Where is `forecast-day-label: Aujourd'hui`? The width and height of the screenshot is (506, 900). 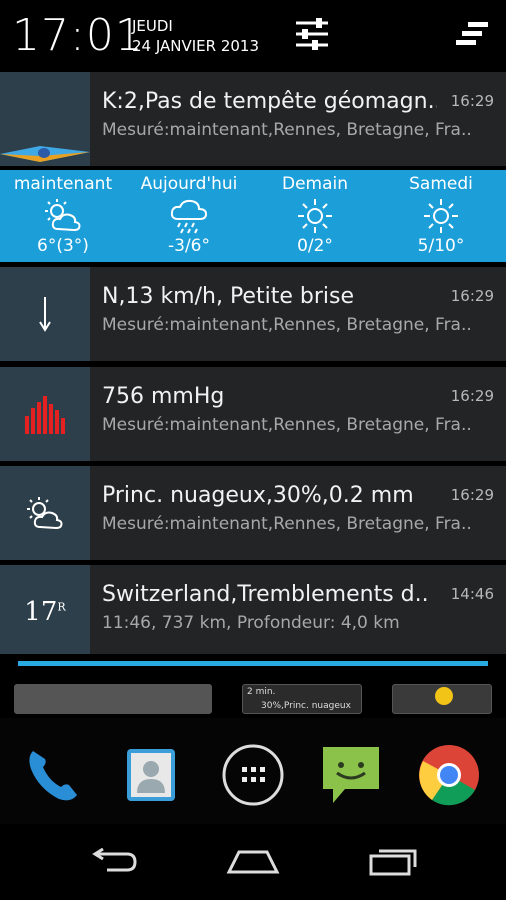 forecast-day-label: Aujourd'hui is located at coordinates (189, 184).